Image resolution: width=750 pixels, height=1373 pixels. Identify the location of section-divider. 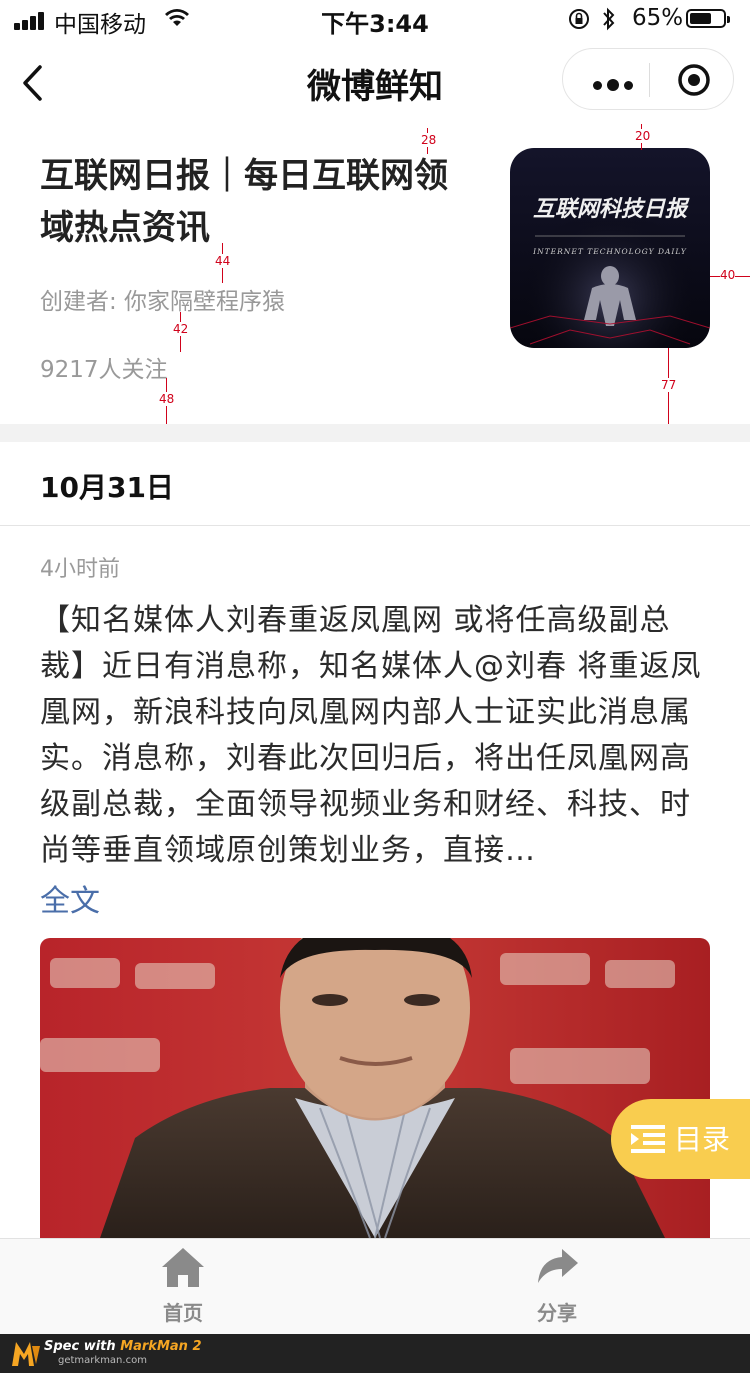
(375, 433).